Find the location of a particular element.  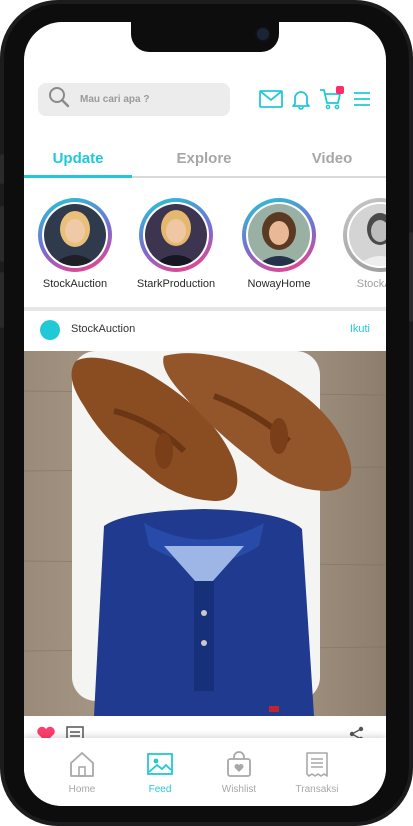

bell-icon is located at coordinates (301, 99).